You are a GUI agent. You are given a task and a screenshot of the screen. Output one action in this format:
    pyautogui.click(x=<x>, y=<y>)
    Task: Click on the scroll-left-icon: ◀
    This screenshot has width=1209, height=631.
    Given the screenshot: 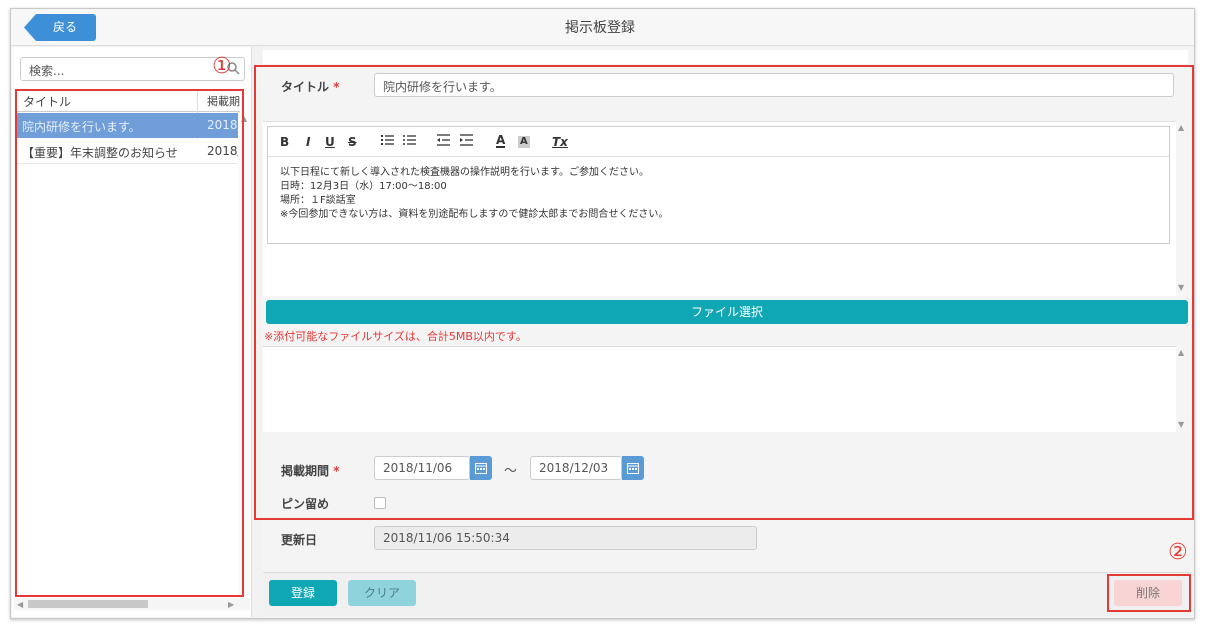 What is the action you would take?
    pyautogui.click(x=20, y=604)
    